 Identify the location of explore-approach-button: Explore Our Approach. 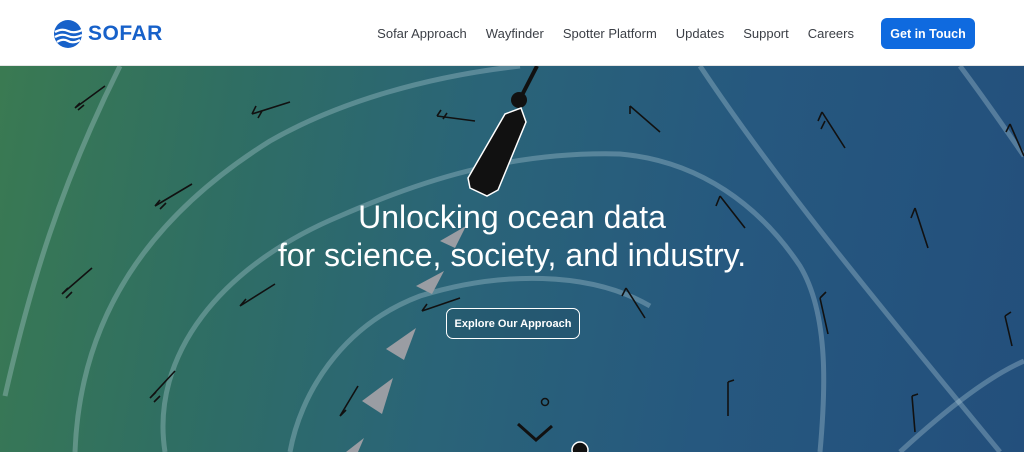
(513, 323).